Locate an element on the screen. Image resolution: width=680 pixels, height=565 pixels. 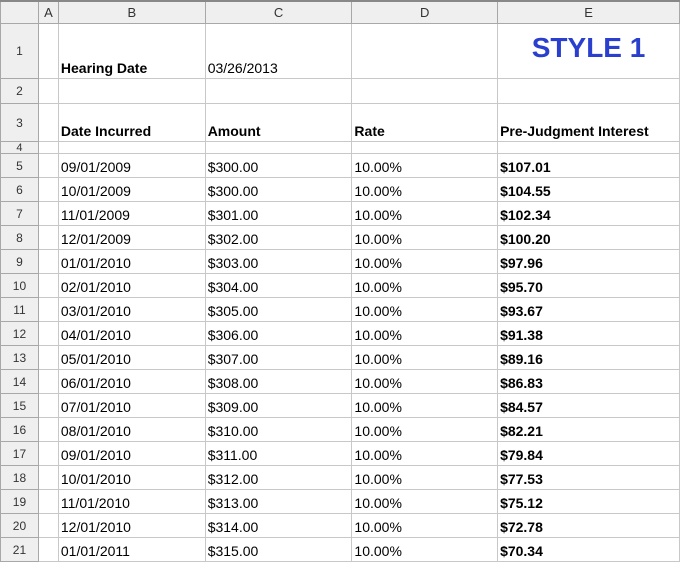
amount-cell: $311.00 is located at coordinates (278, 453).